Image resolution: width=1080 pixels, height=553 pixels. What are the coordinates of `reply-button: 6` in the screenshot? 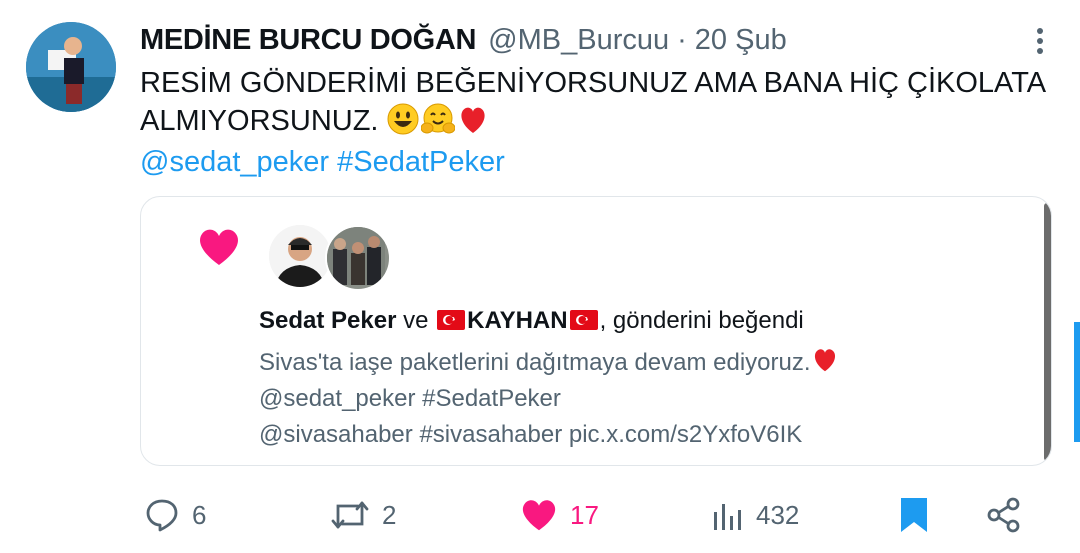 It's located at (175, 515).